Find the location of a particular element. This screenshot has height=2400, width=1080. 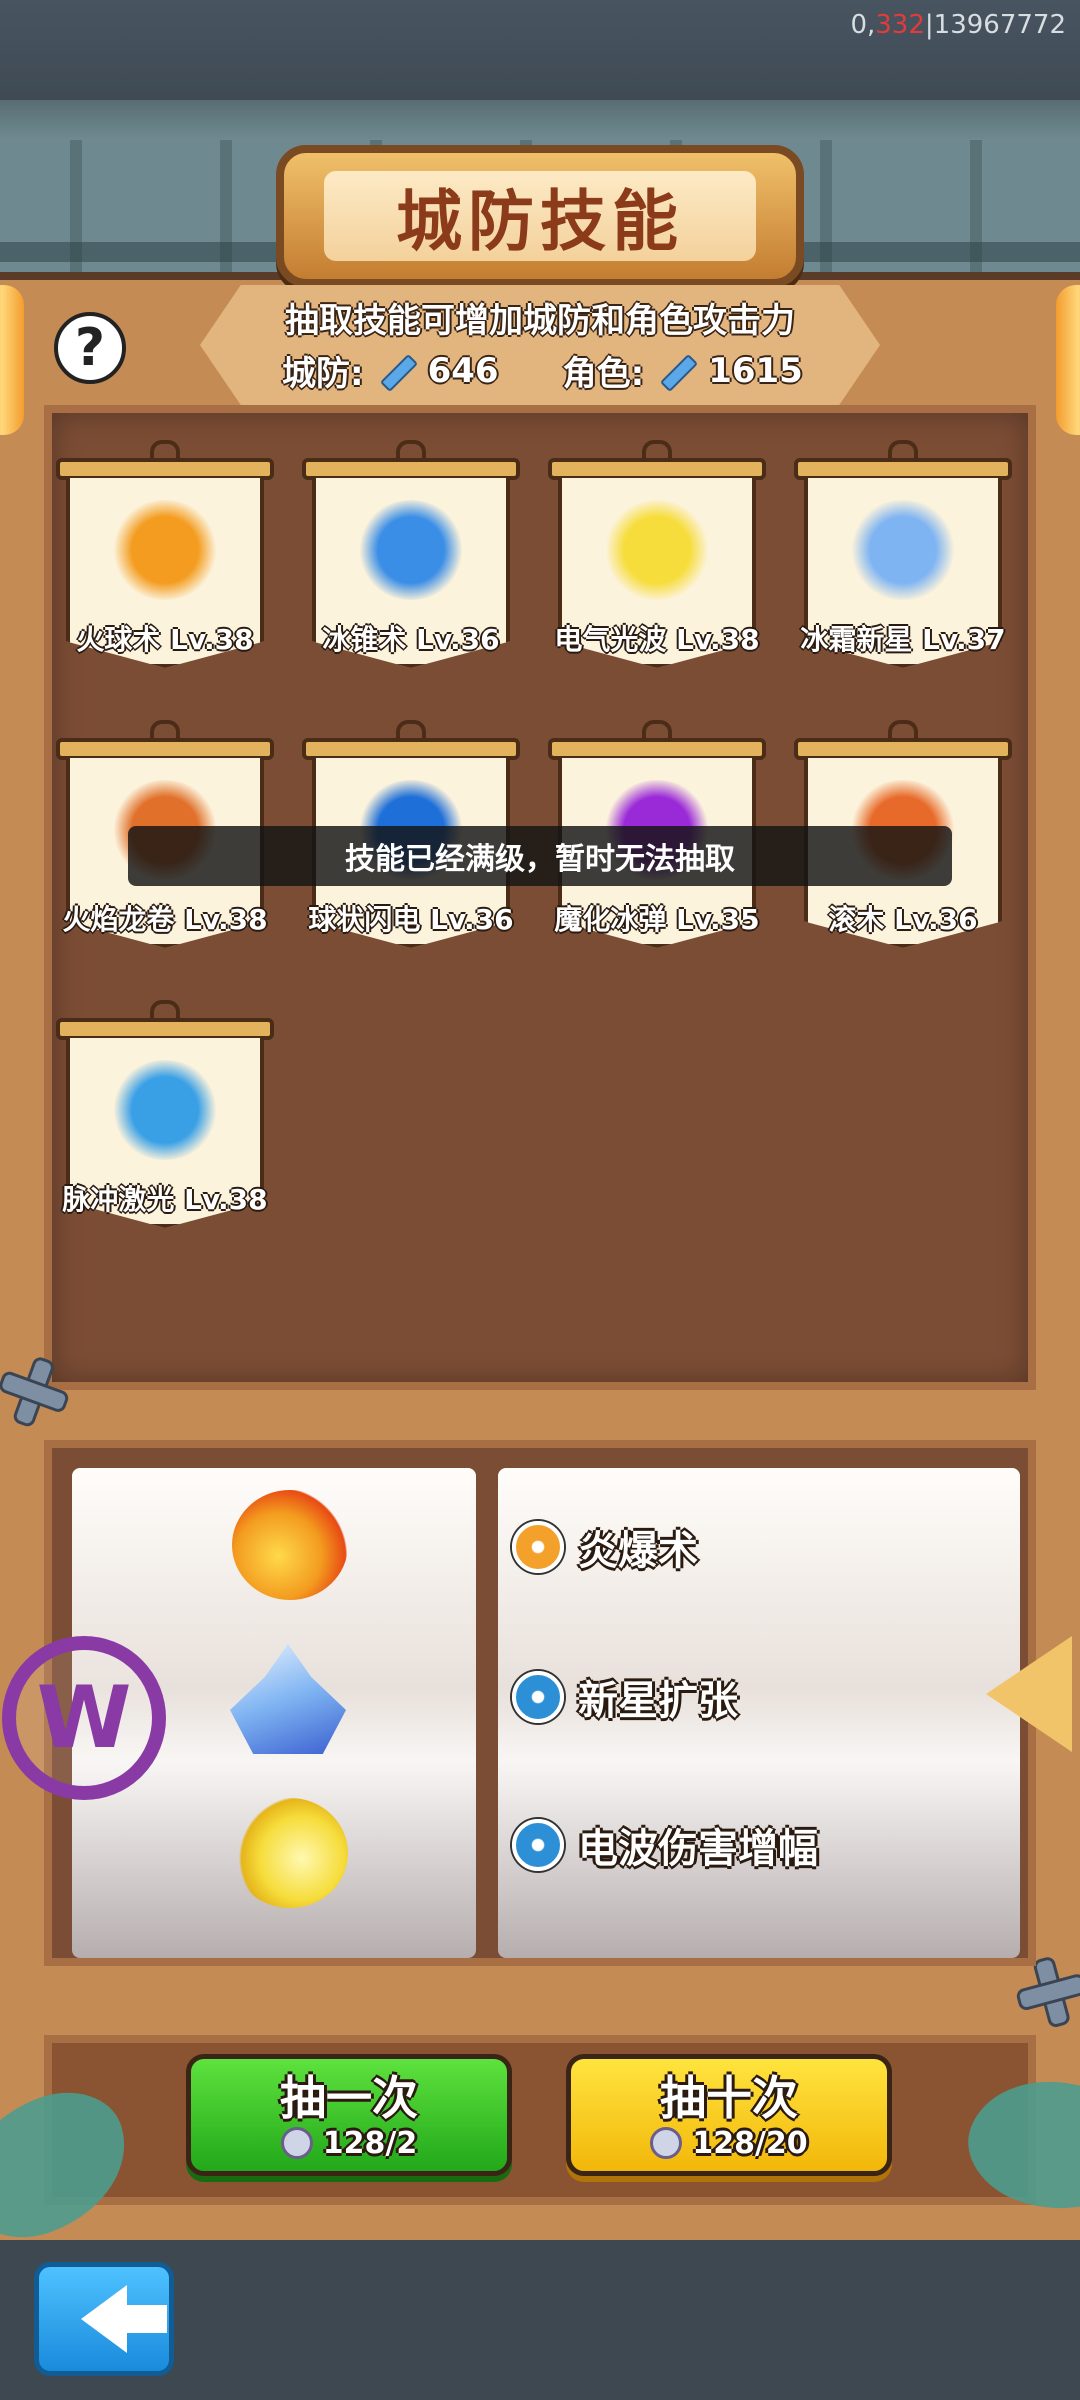

title-plaque: 城防技能 is located at coordinates (540, 216).